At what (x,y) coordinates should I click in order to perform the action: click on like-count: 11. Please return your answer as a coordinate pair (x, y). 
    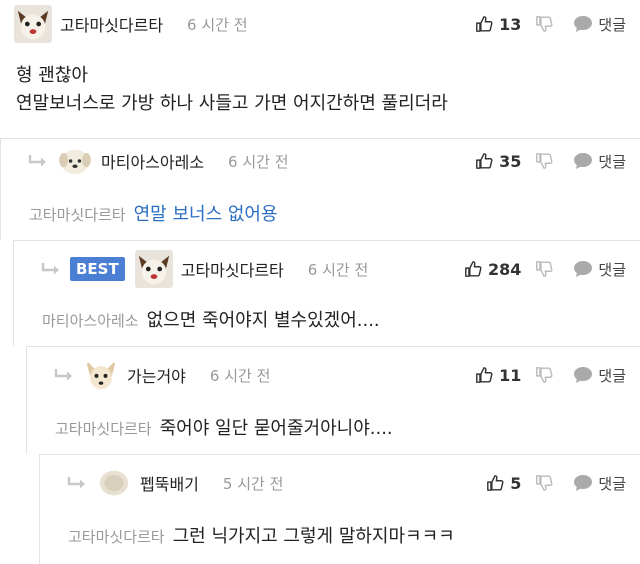
    Looking at the image, I should click on (510, 375).